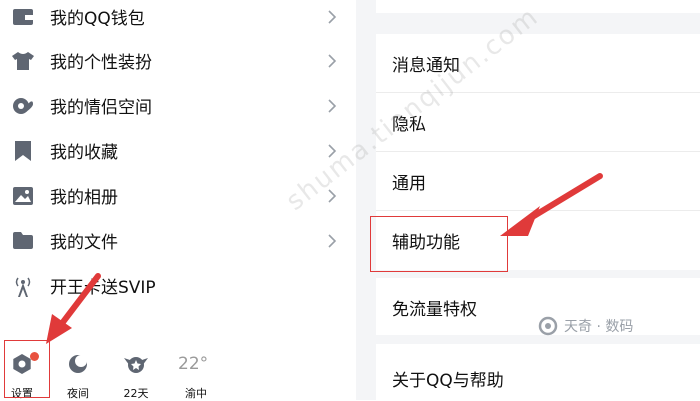 This screenshot has width=700, height=401. I want to click on streak-label: 22天, so click(136, 393).